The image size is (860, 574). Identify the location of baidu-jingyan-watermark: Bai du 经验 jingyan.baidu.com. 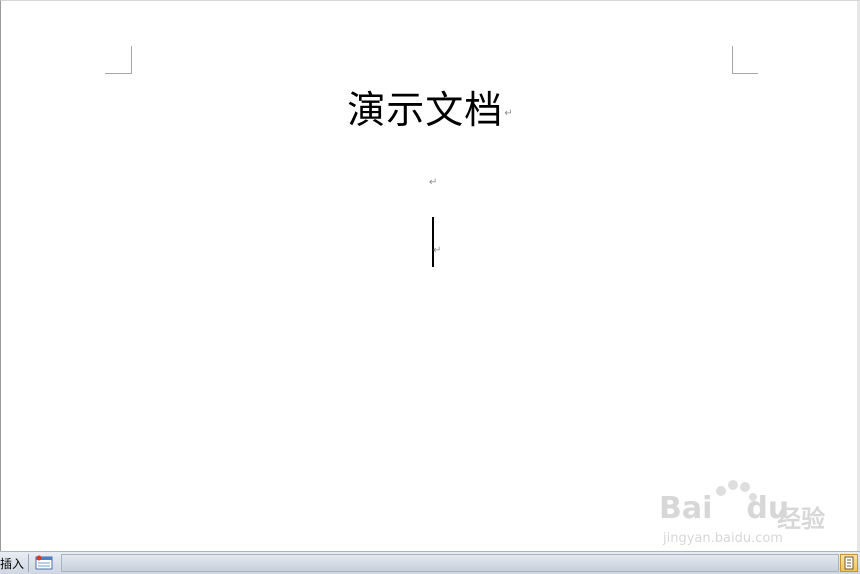
(744, 515).